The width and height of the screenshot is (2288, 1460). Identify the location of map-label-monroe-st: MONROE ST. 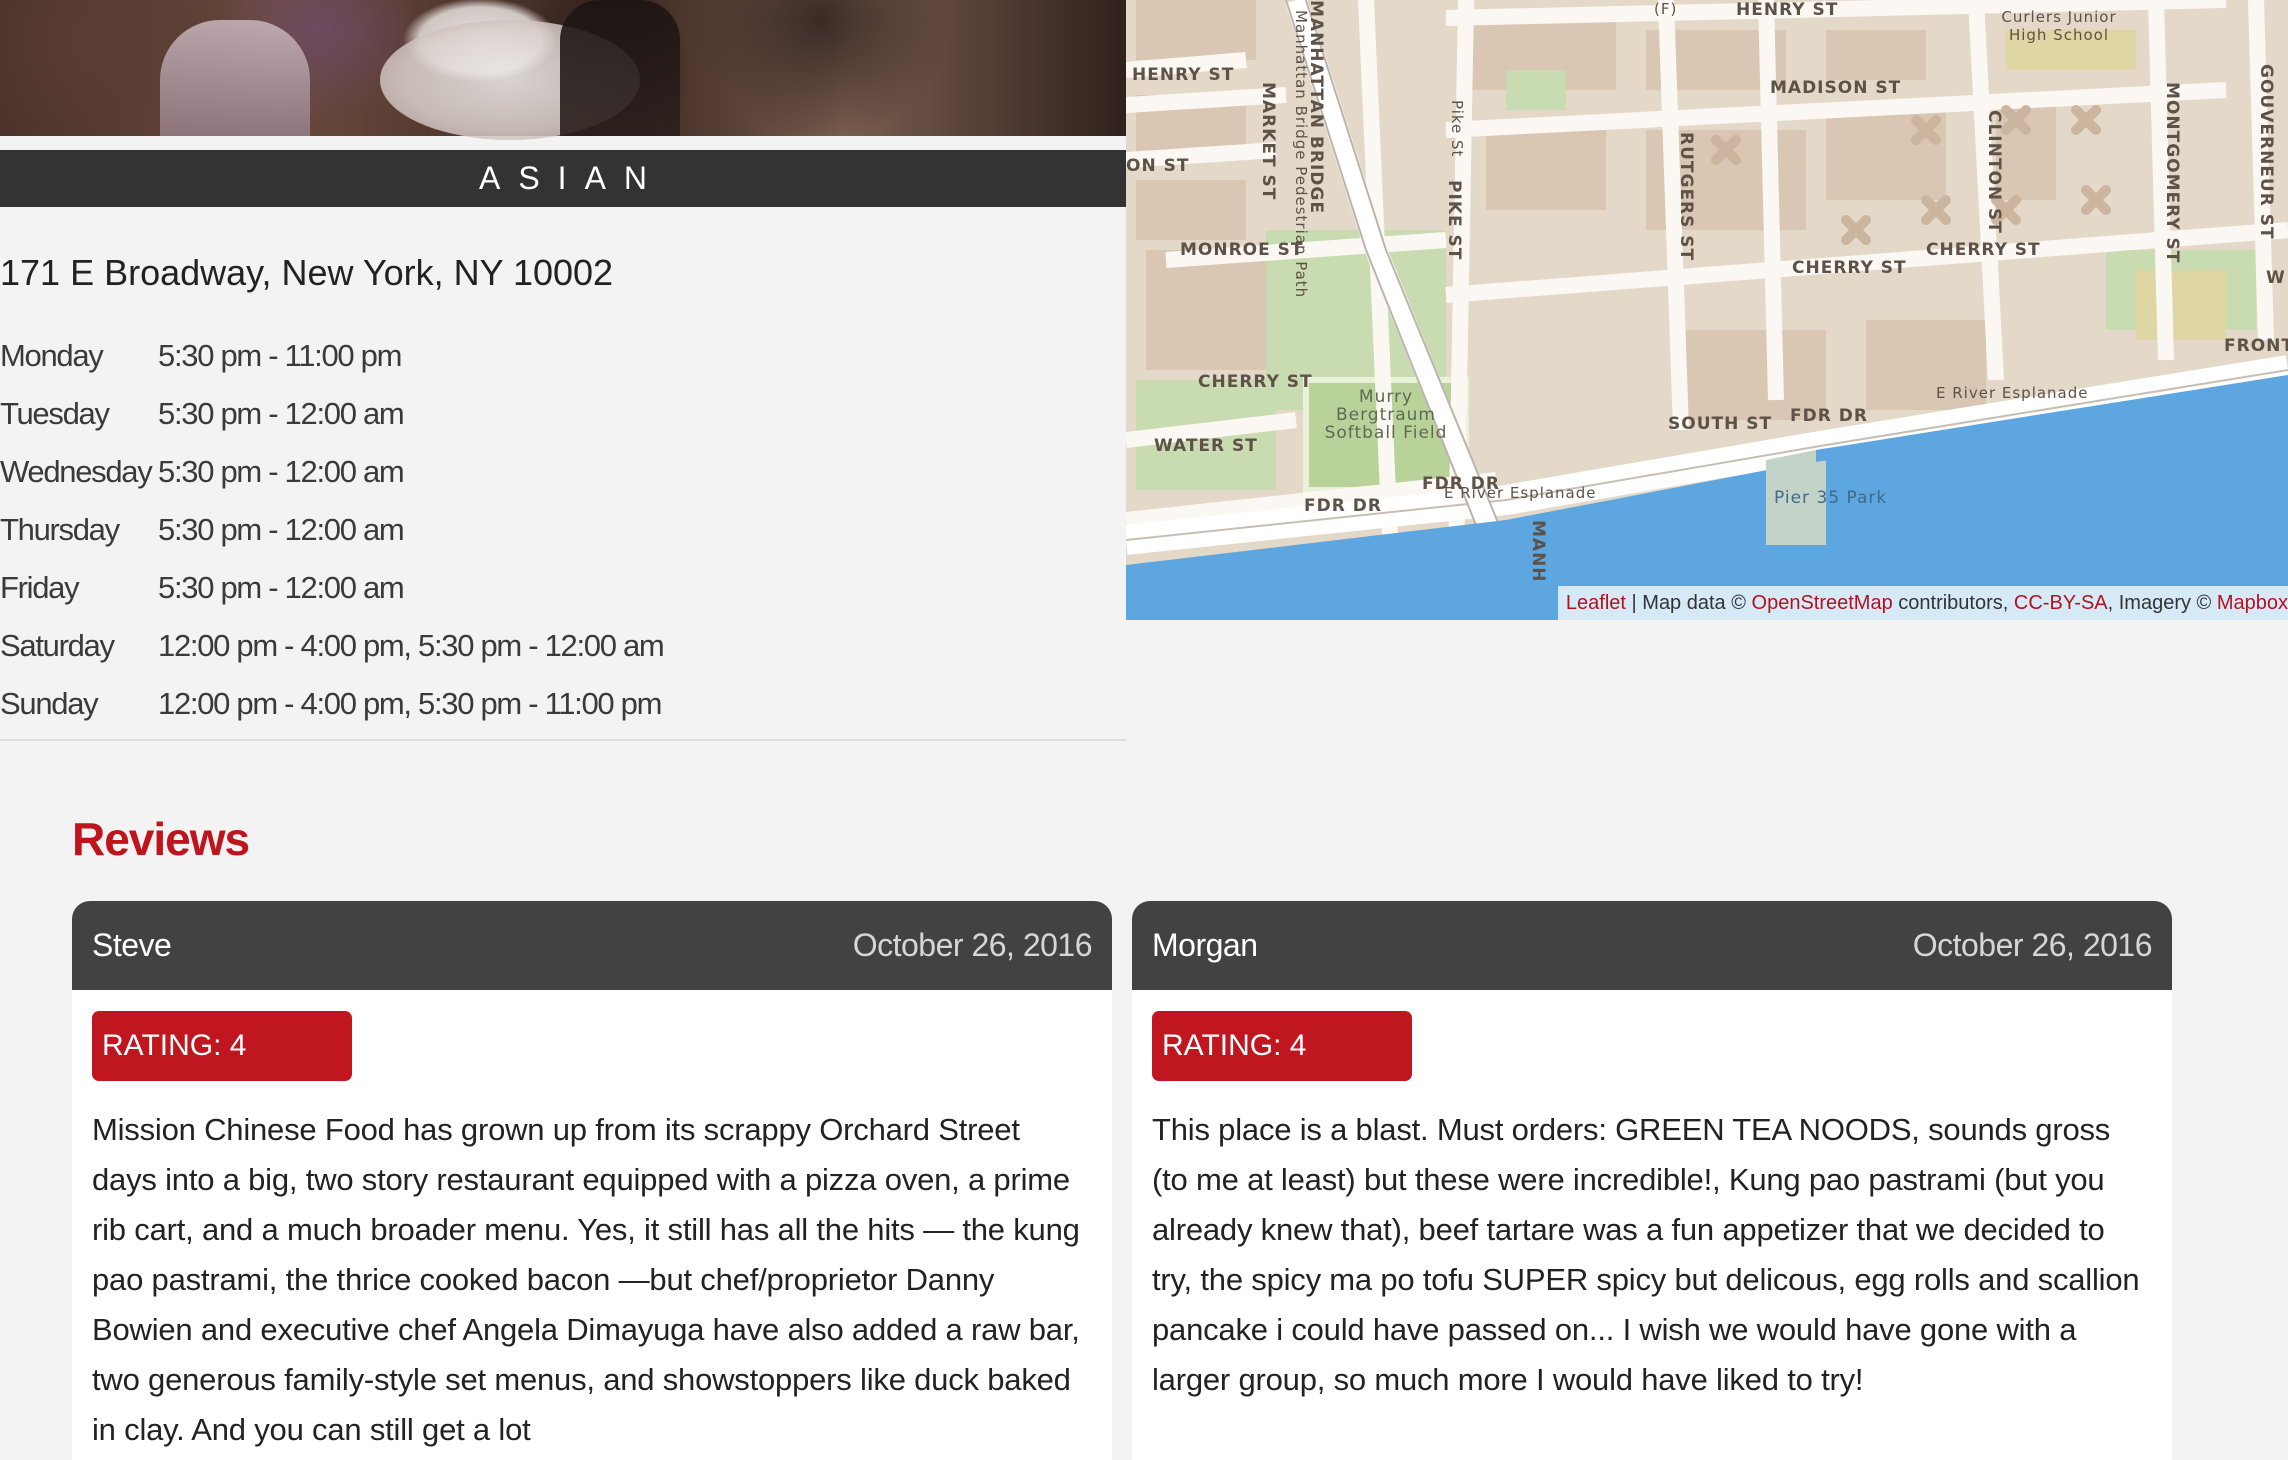
(1242, 250).